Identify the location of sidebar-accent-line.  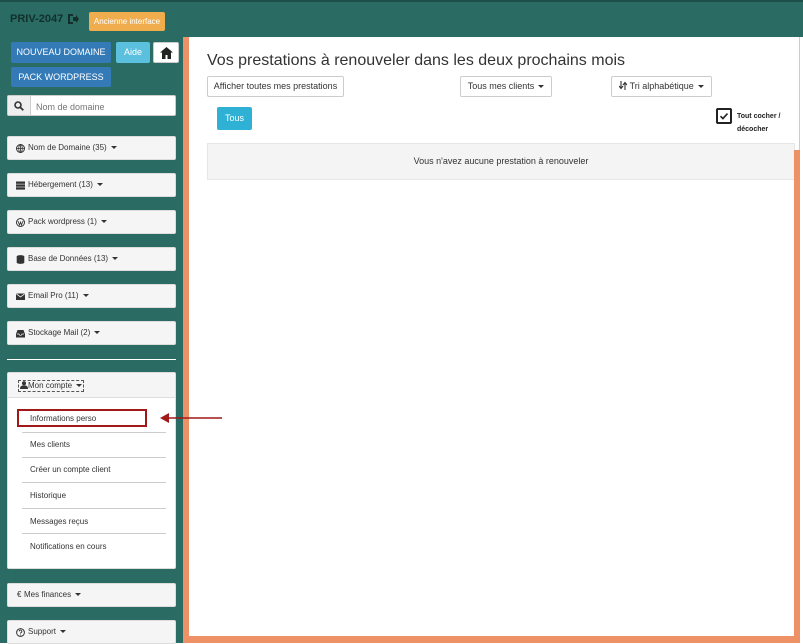
(186, 340).